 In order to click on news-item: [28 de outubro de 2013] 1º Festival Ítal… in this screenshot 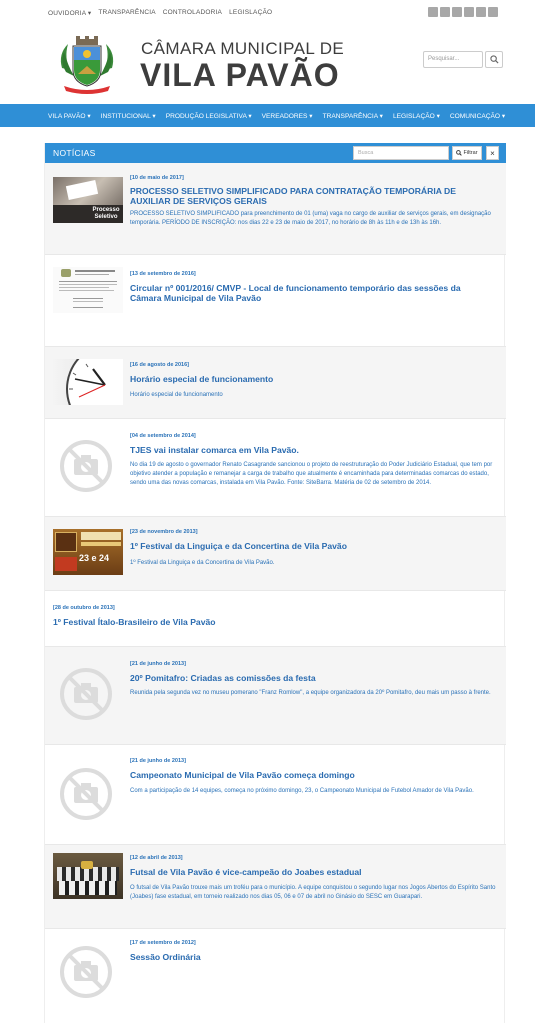, I will do `click(275, 619)`.